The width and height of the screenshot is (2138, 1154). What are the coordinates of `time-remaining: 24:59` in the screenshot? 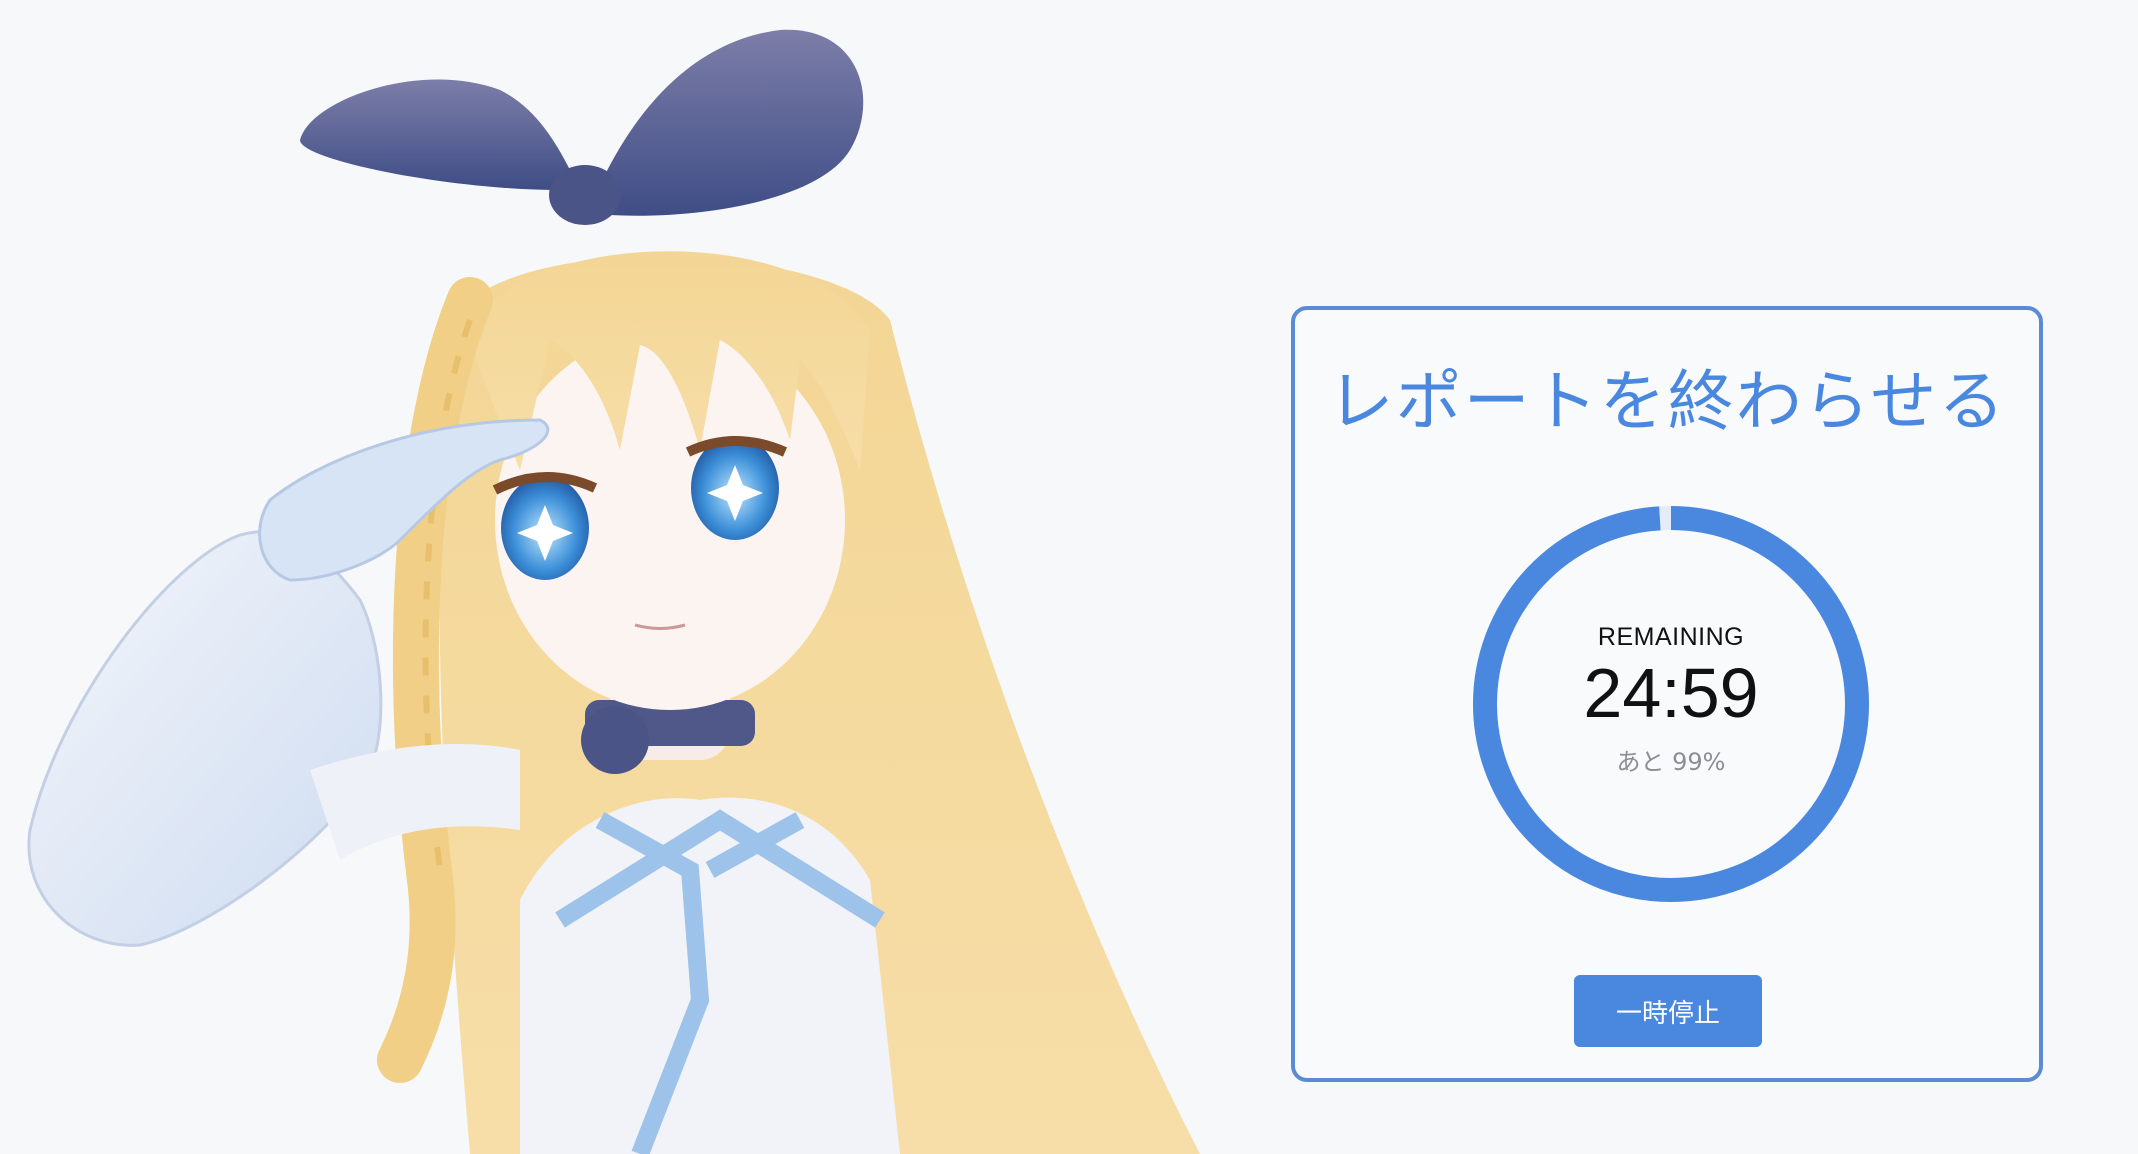 It's located at (1671, 693).